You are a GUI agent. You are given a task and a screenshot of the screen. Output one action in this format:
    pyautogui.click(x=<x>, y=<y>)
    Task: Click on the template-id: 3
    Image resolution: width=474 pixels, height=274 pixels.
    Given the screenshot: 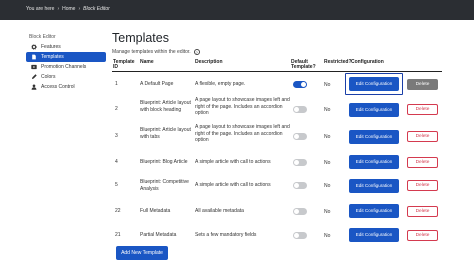 What is the action you would take?
    pyautogui.click(x=116, y=136)
    